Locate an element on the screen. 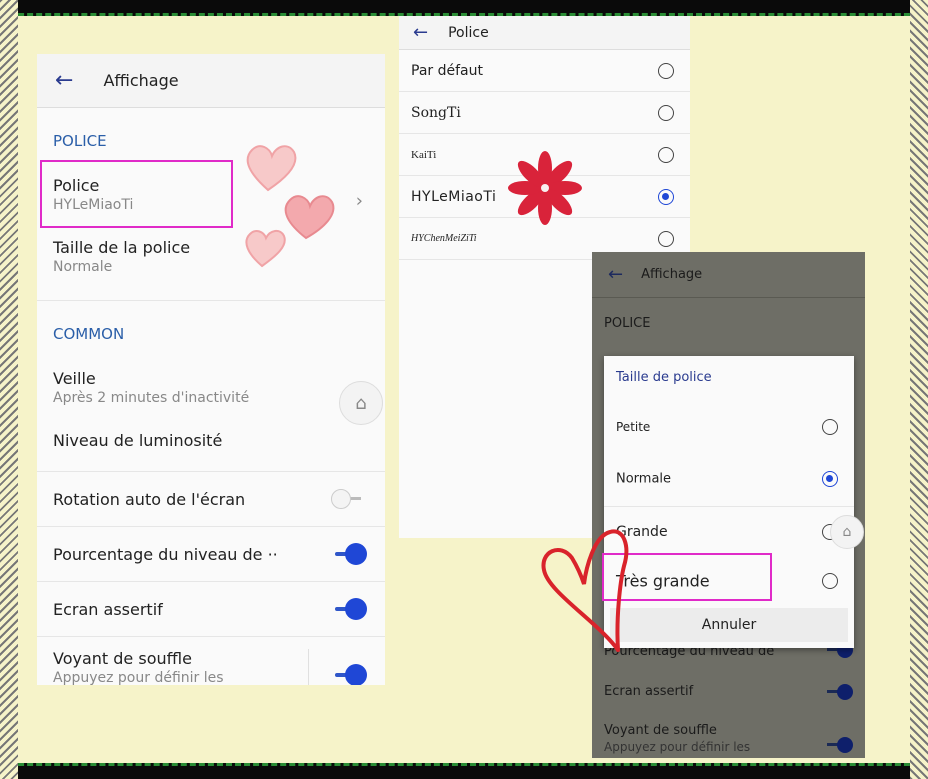  settings-item-value: Après 2 minutes d'inactivité is located at coordinates (151, 398).